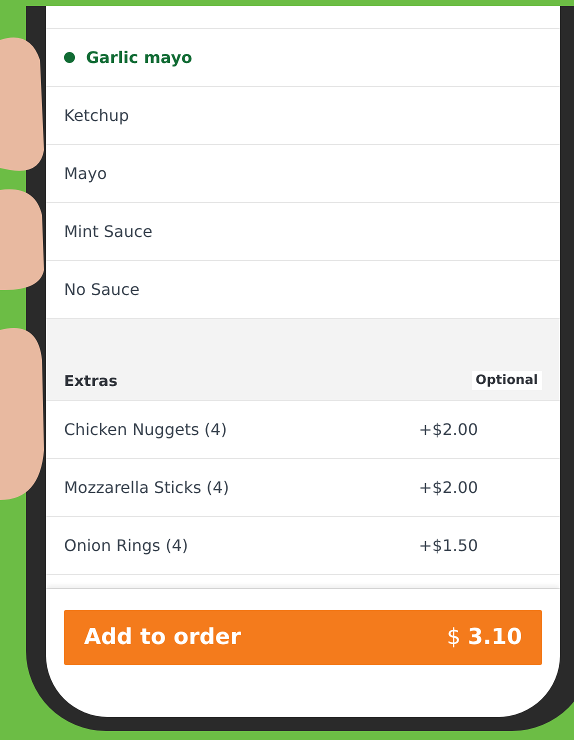 This screenshot has width=574, height=740. What do you see at coordinates (91, 381) in the screenshot?
I see `section-title: Extras` at bounding box center [91, 381].